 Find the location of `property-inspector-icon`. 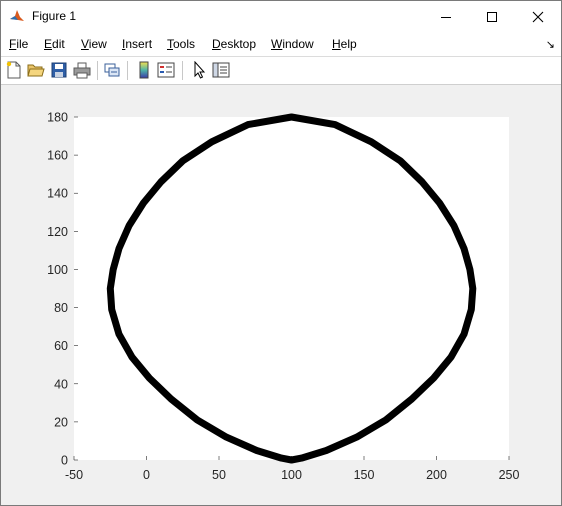

property-inspector-icon is located at coordinates (221, 70).